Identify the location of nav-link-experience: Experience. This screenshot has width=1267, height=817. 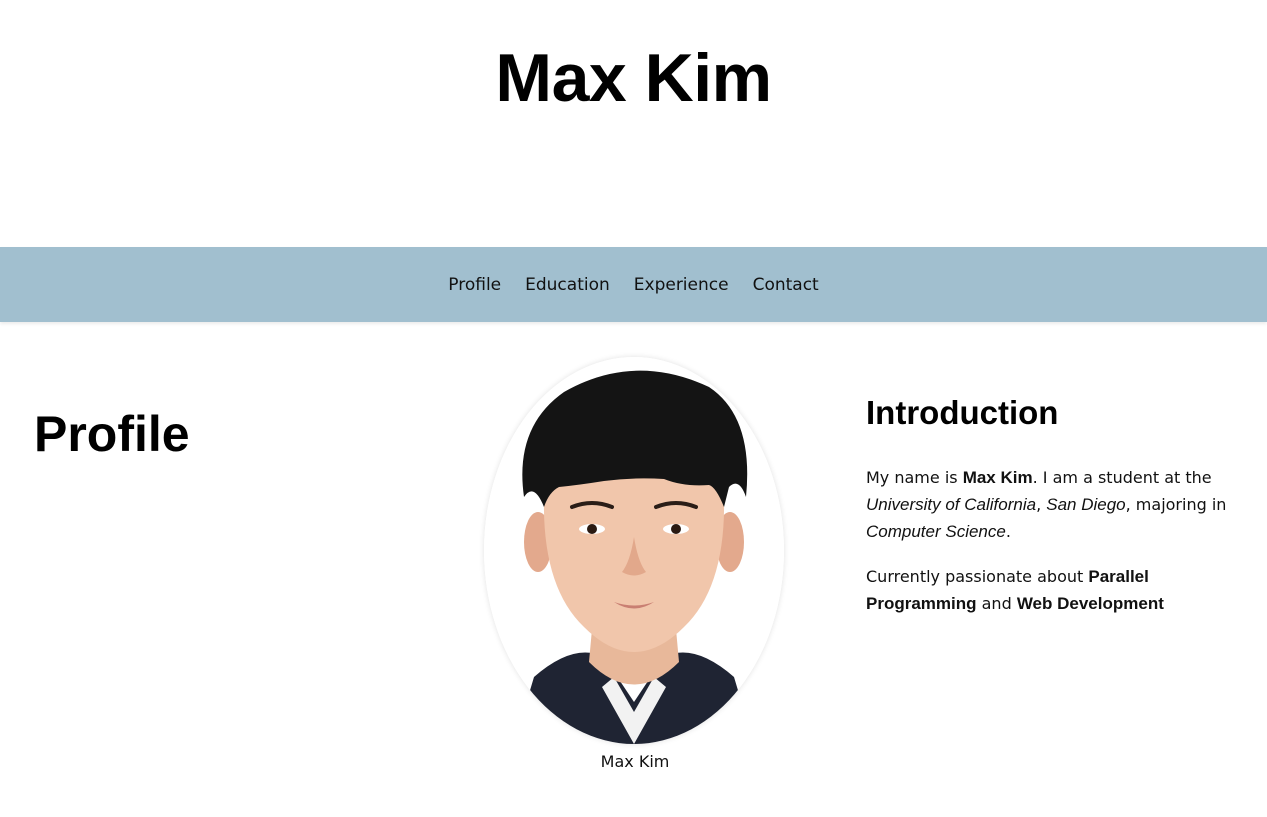
(681, 285).